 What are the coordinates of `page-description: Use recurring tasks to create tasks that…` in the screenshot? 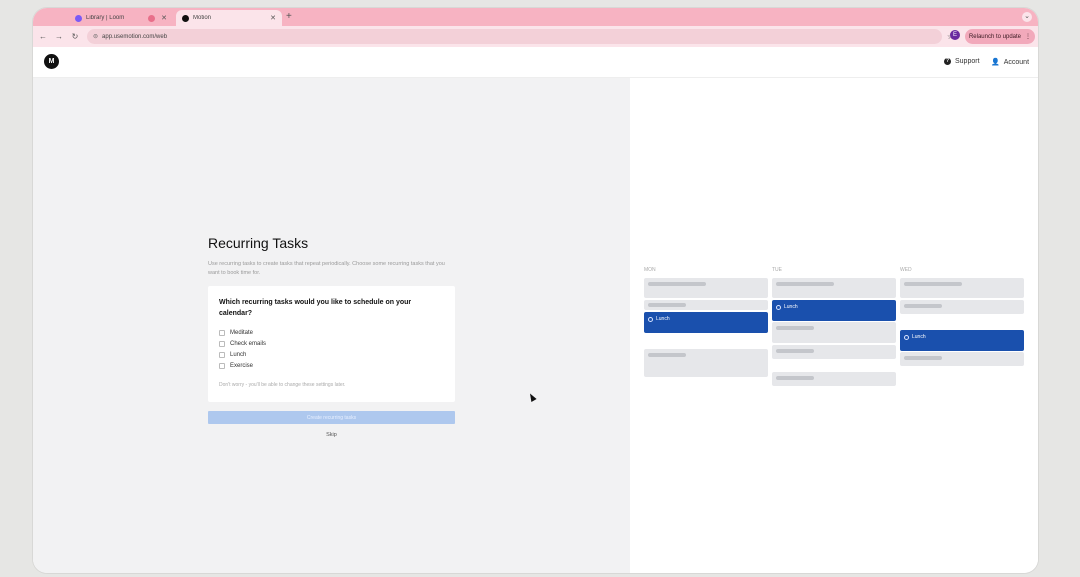 It's located at (326, 268).